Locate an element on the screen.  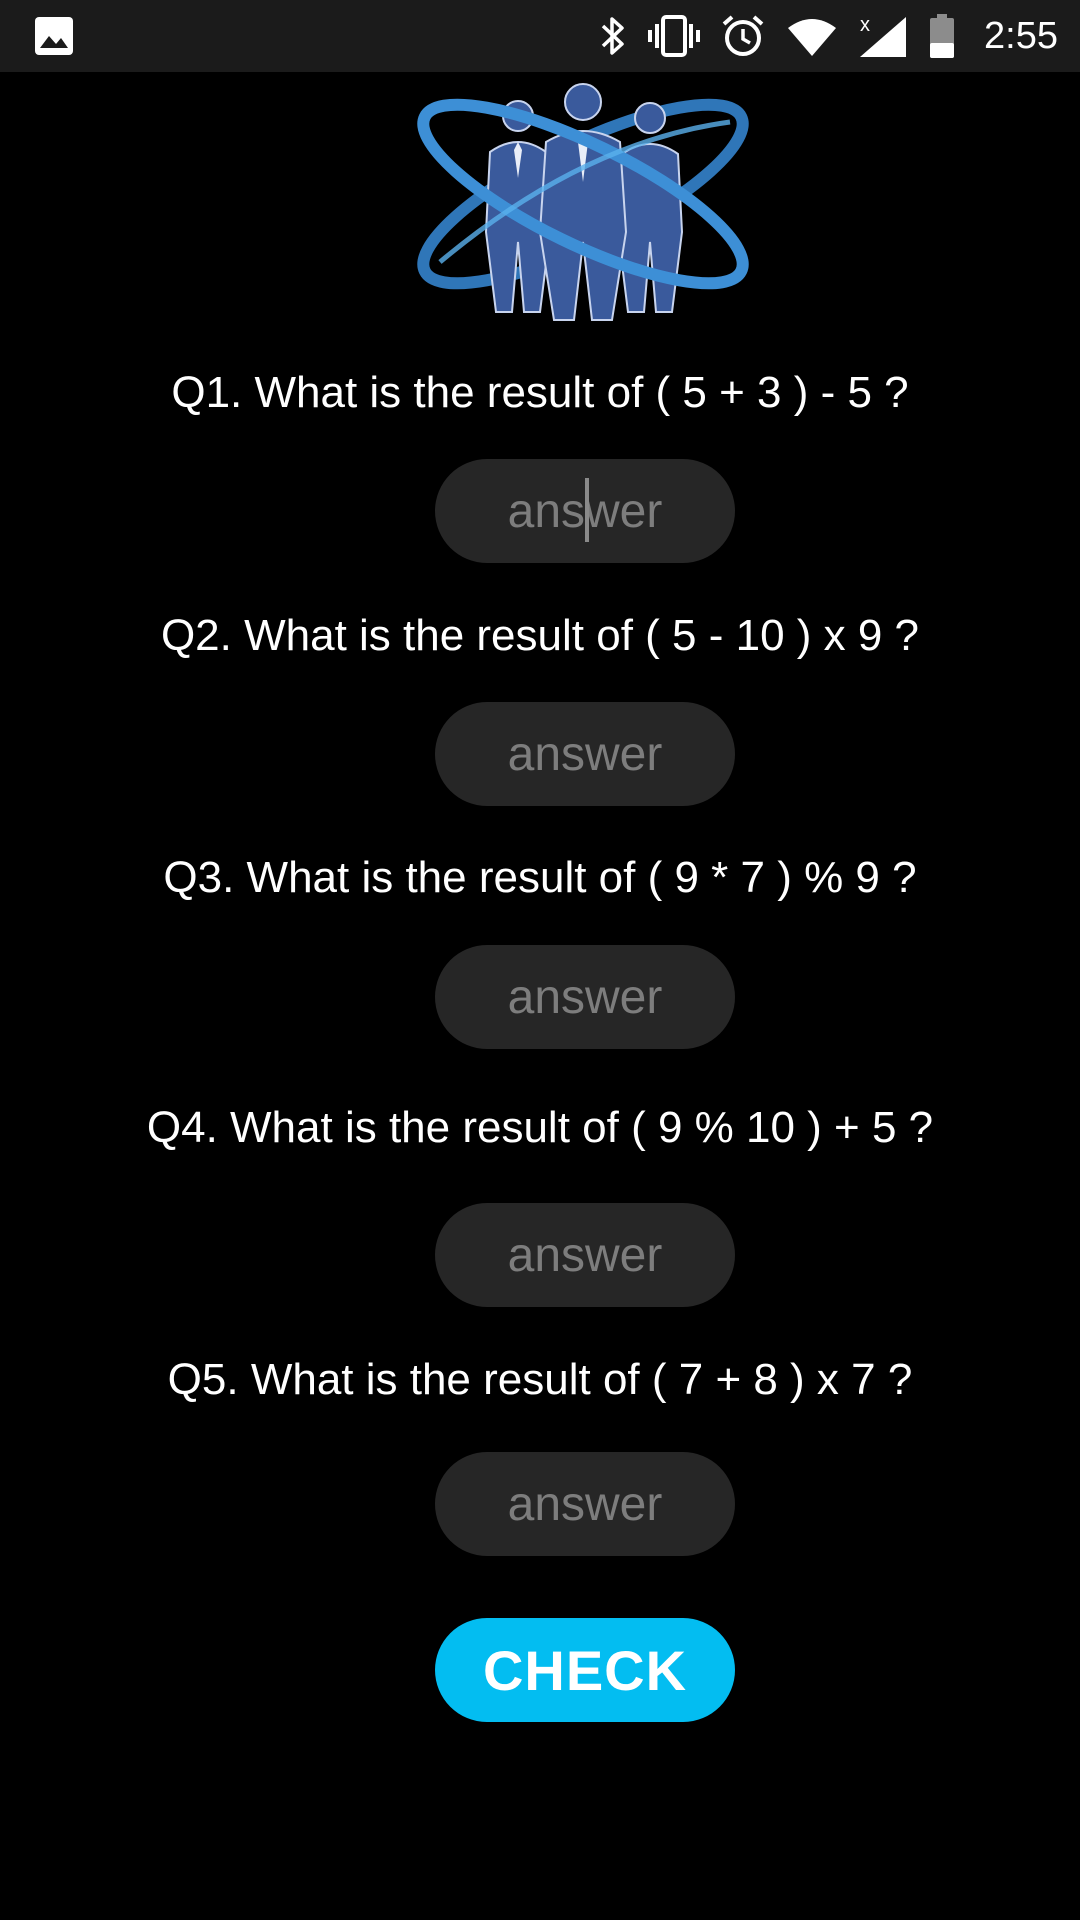
status-icons: x 2:55 is located at coordinates (818, 36).